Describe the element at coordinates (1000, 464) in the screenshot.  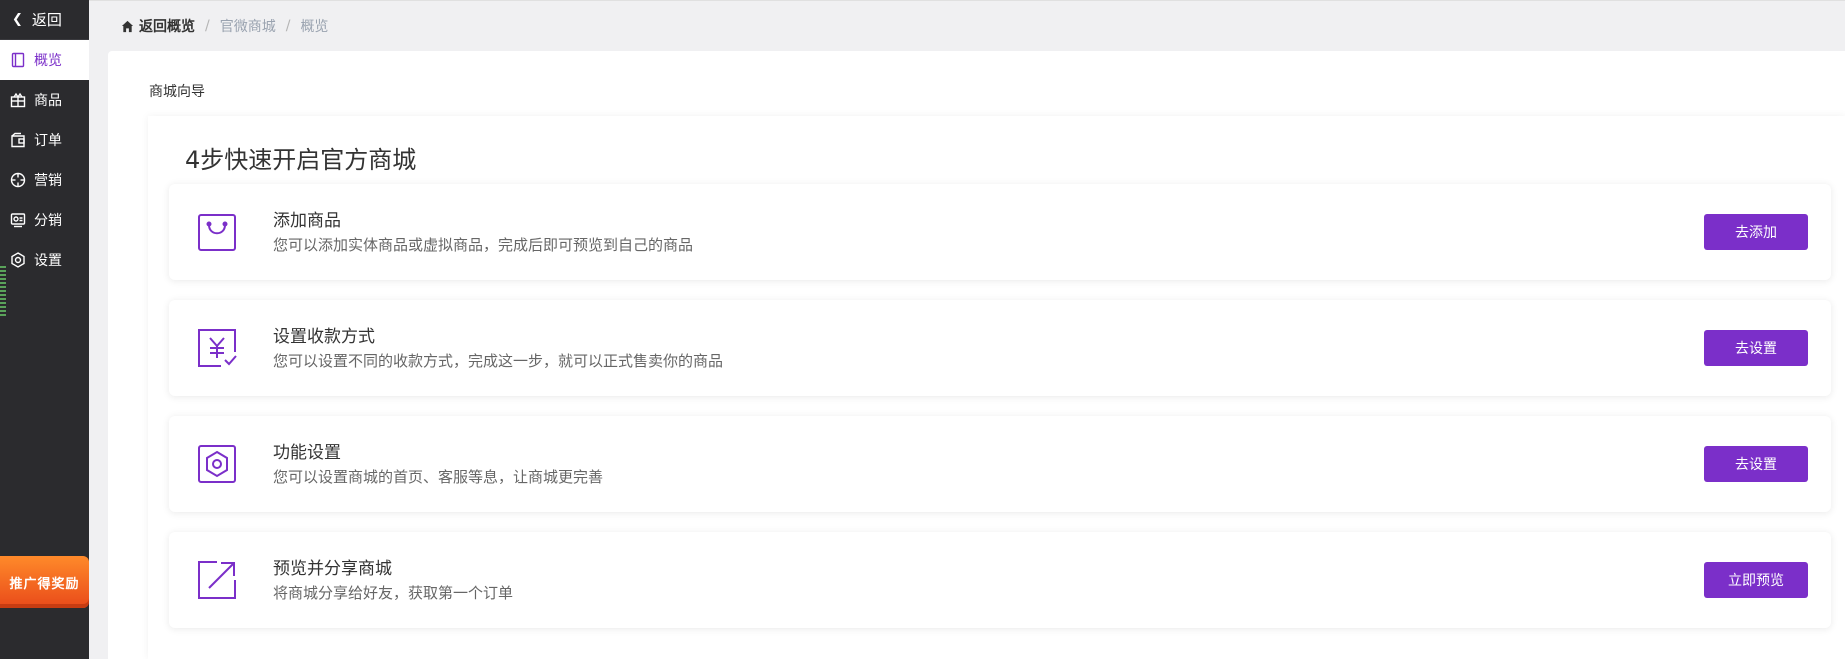
I see `step-card-function-settings: 功能设置 您可以设置商城的首页、客服等息，让商城更完善 去设置` at that location.